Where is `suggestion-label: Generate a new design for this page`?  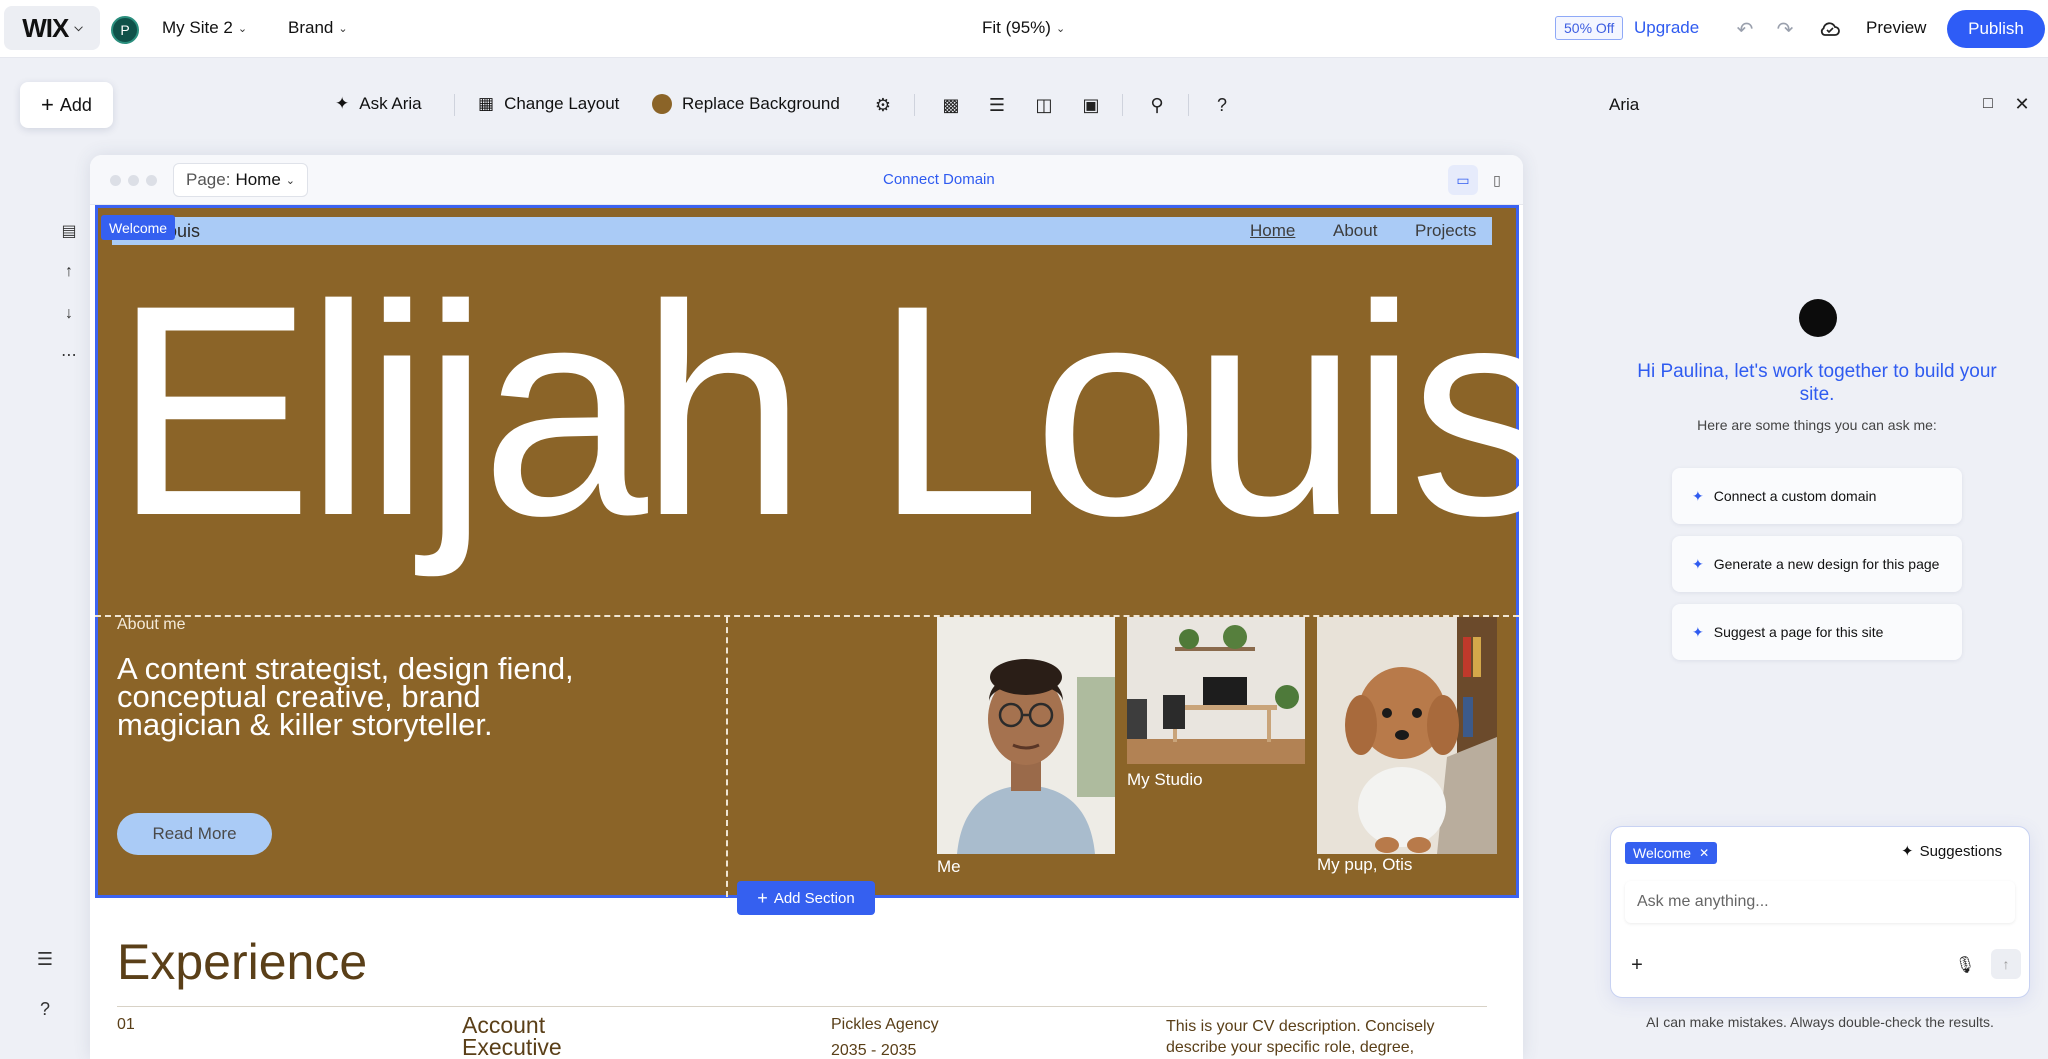
suggestion-label: Generate a new design for this page is located at coordinates (1826, 564).